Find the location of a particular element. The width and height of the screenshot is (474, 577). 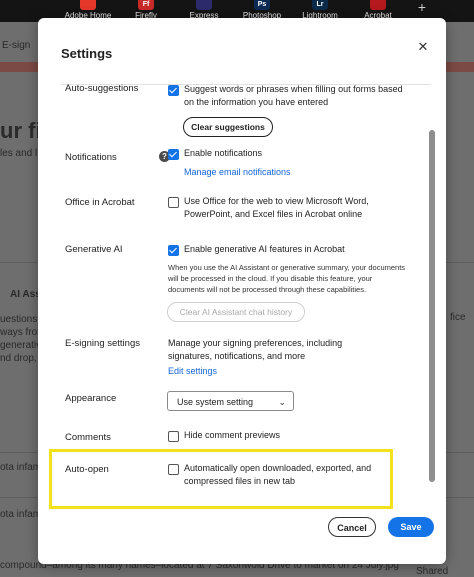

generative-ai-text: Enable generative AI features in Acrobat is located at coordinates (264, 249).